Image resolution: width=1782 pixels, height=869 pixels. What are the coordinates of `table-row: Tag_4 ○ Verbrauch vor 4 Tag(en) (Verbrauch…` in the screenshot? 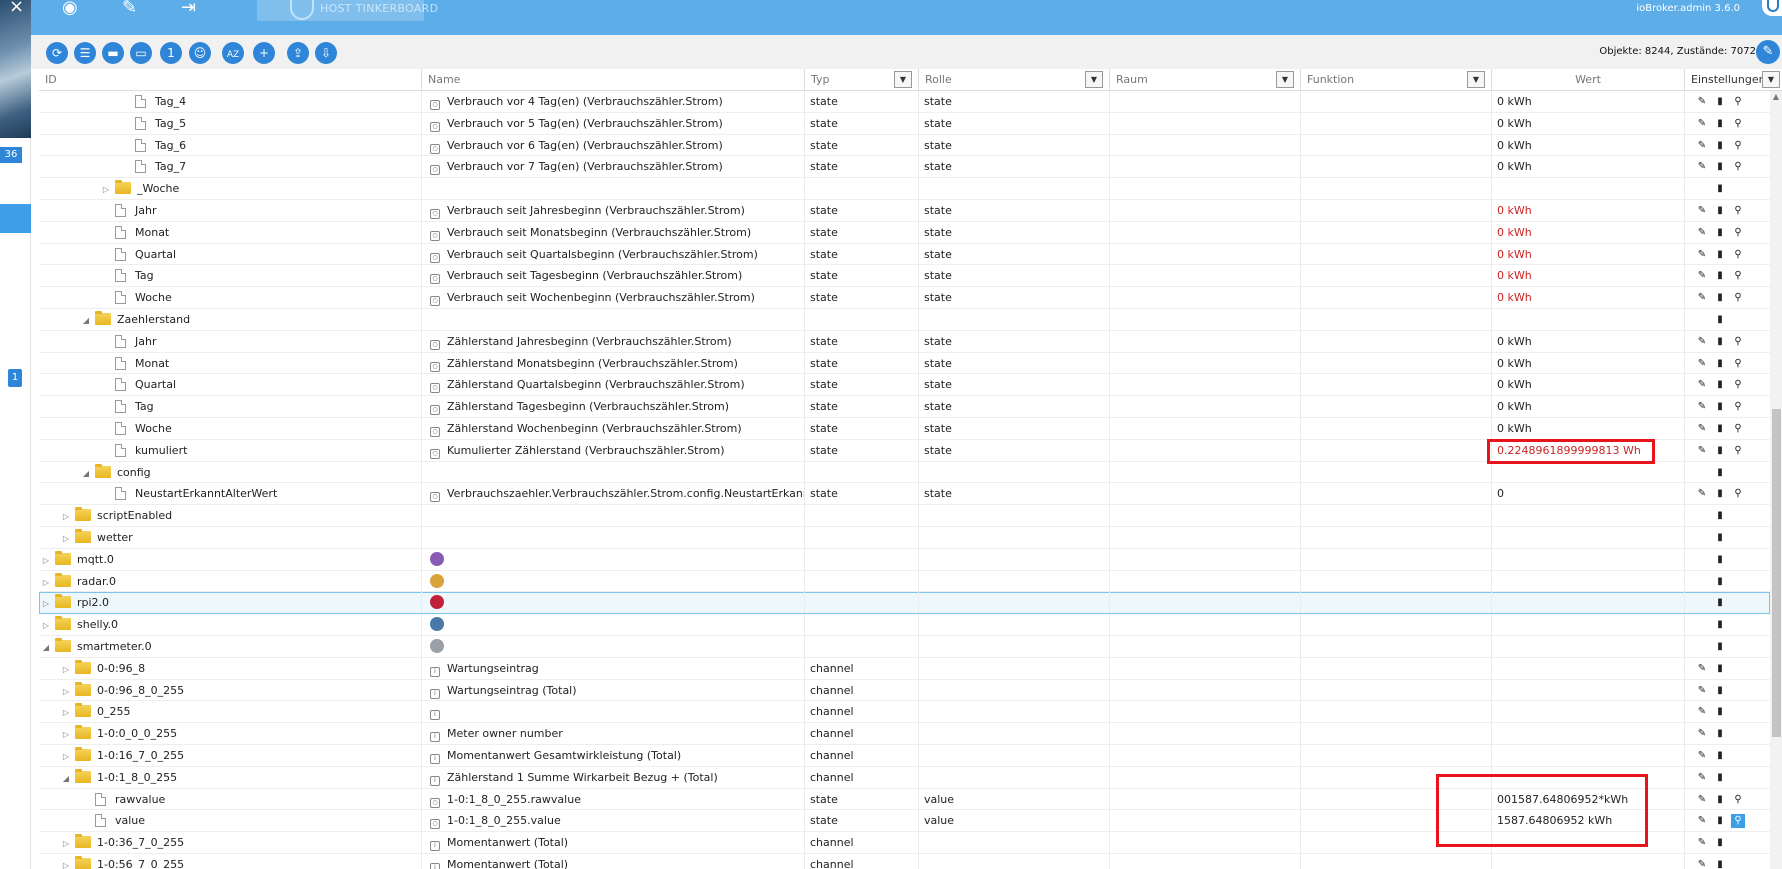 It's located at (904, 102).